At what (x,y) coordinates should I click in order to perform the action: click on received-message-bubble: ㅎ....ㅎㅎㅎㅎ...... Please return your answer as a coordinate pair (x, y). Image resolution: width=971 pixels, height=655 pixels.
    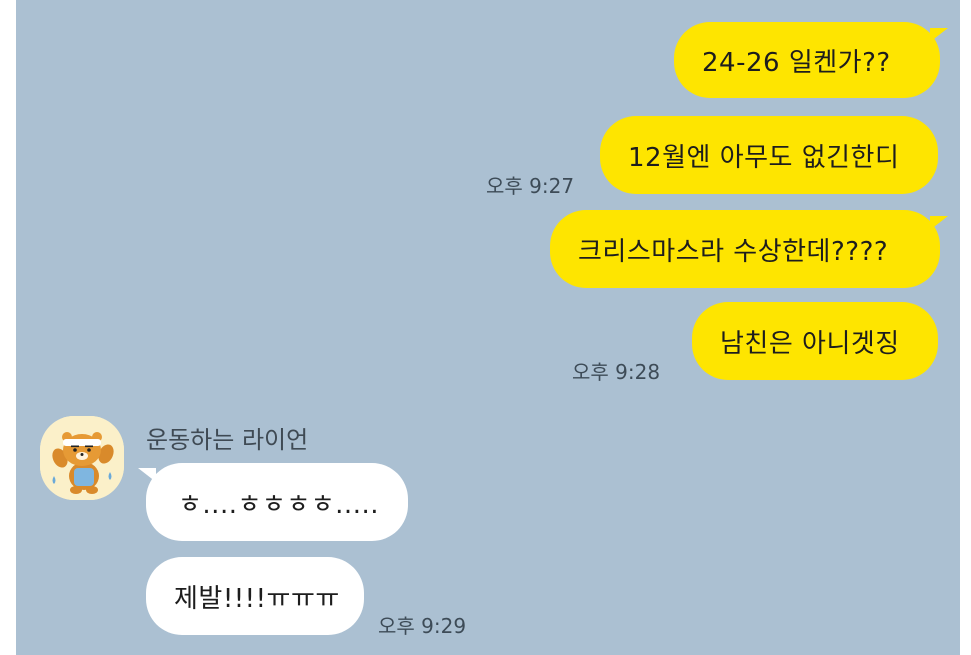
    Looking at the image, I should click on (277, 502).